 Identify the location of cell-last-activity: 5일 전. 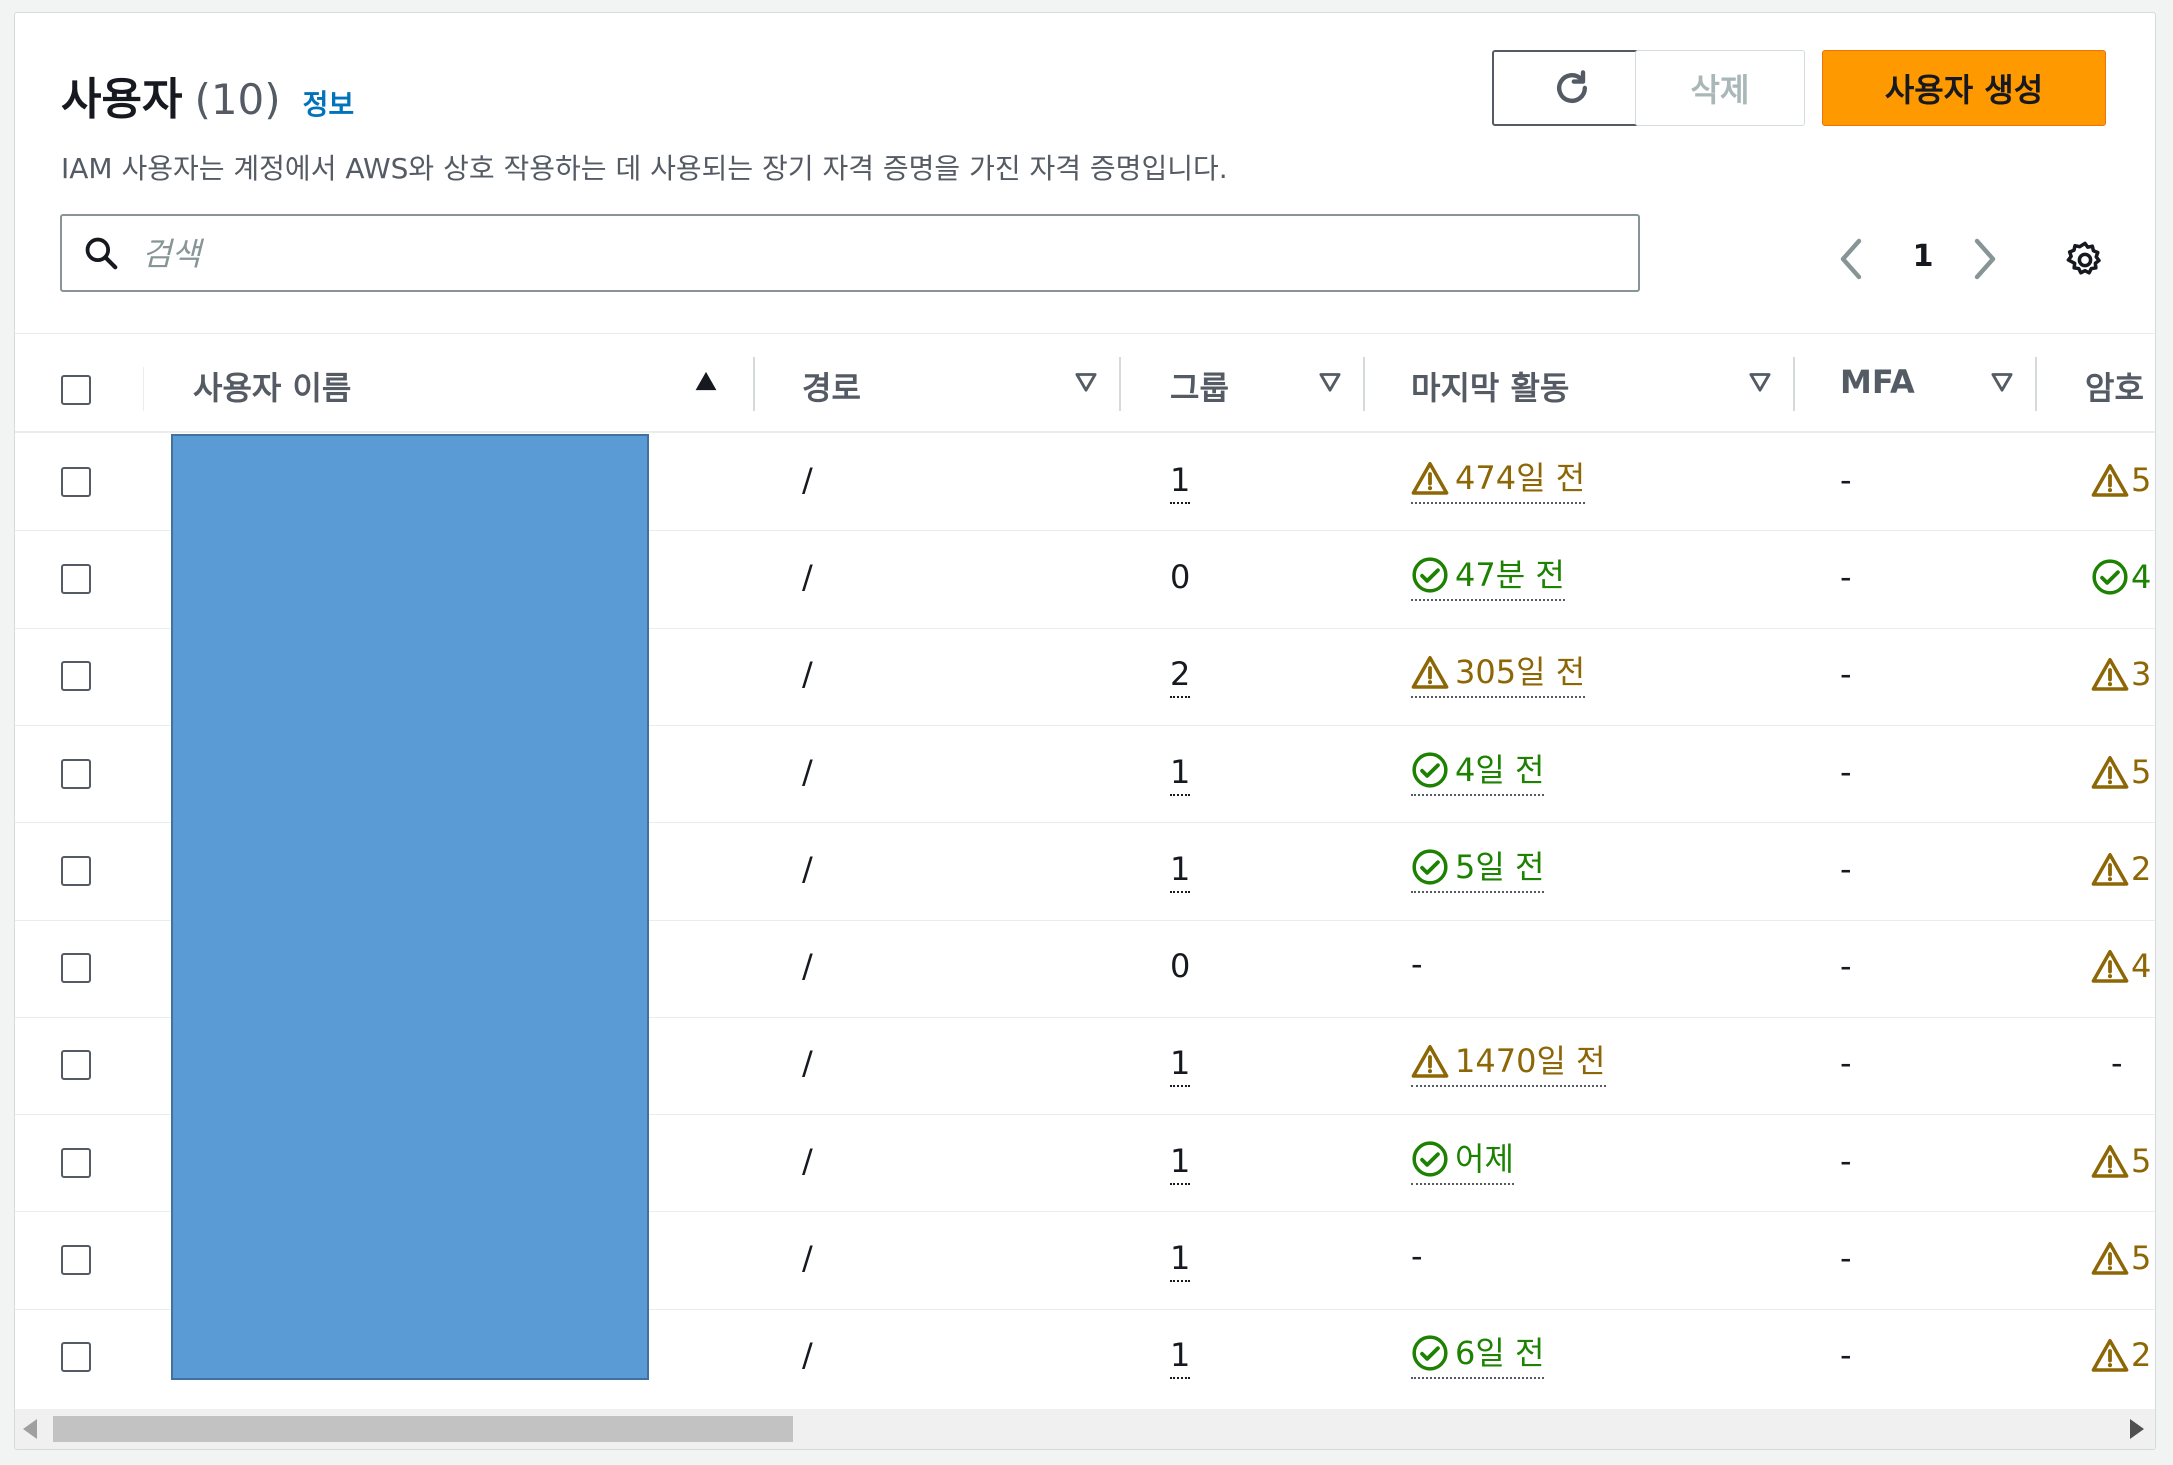
(1478, 870).